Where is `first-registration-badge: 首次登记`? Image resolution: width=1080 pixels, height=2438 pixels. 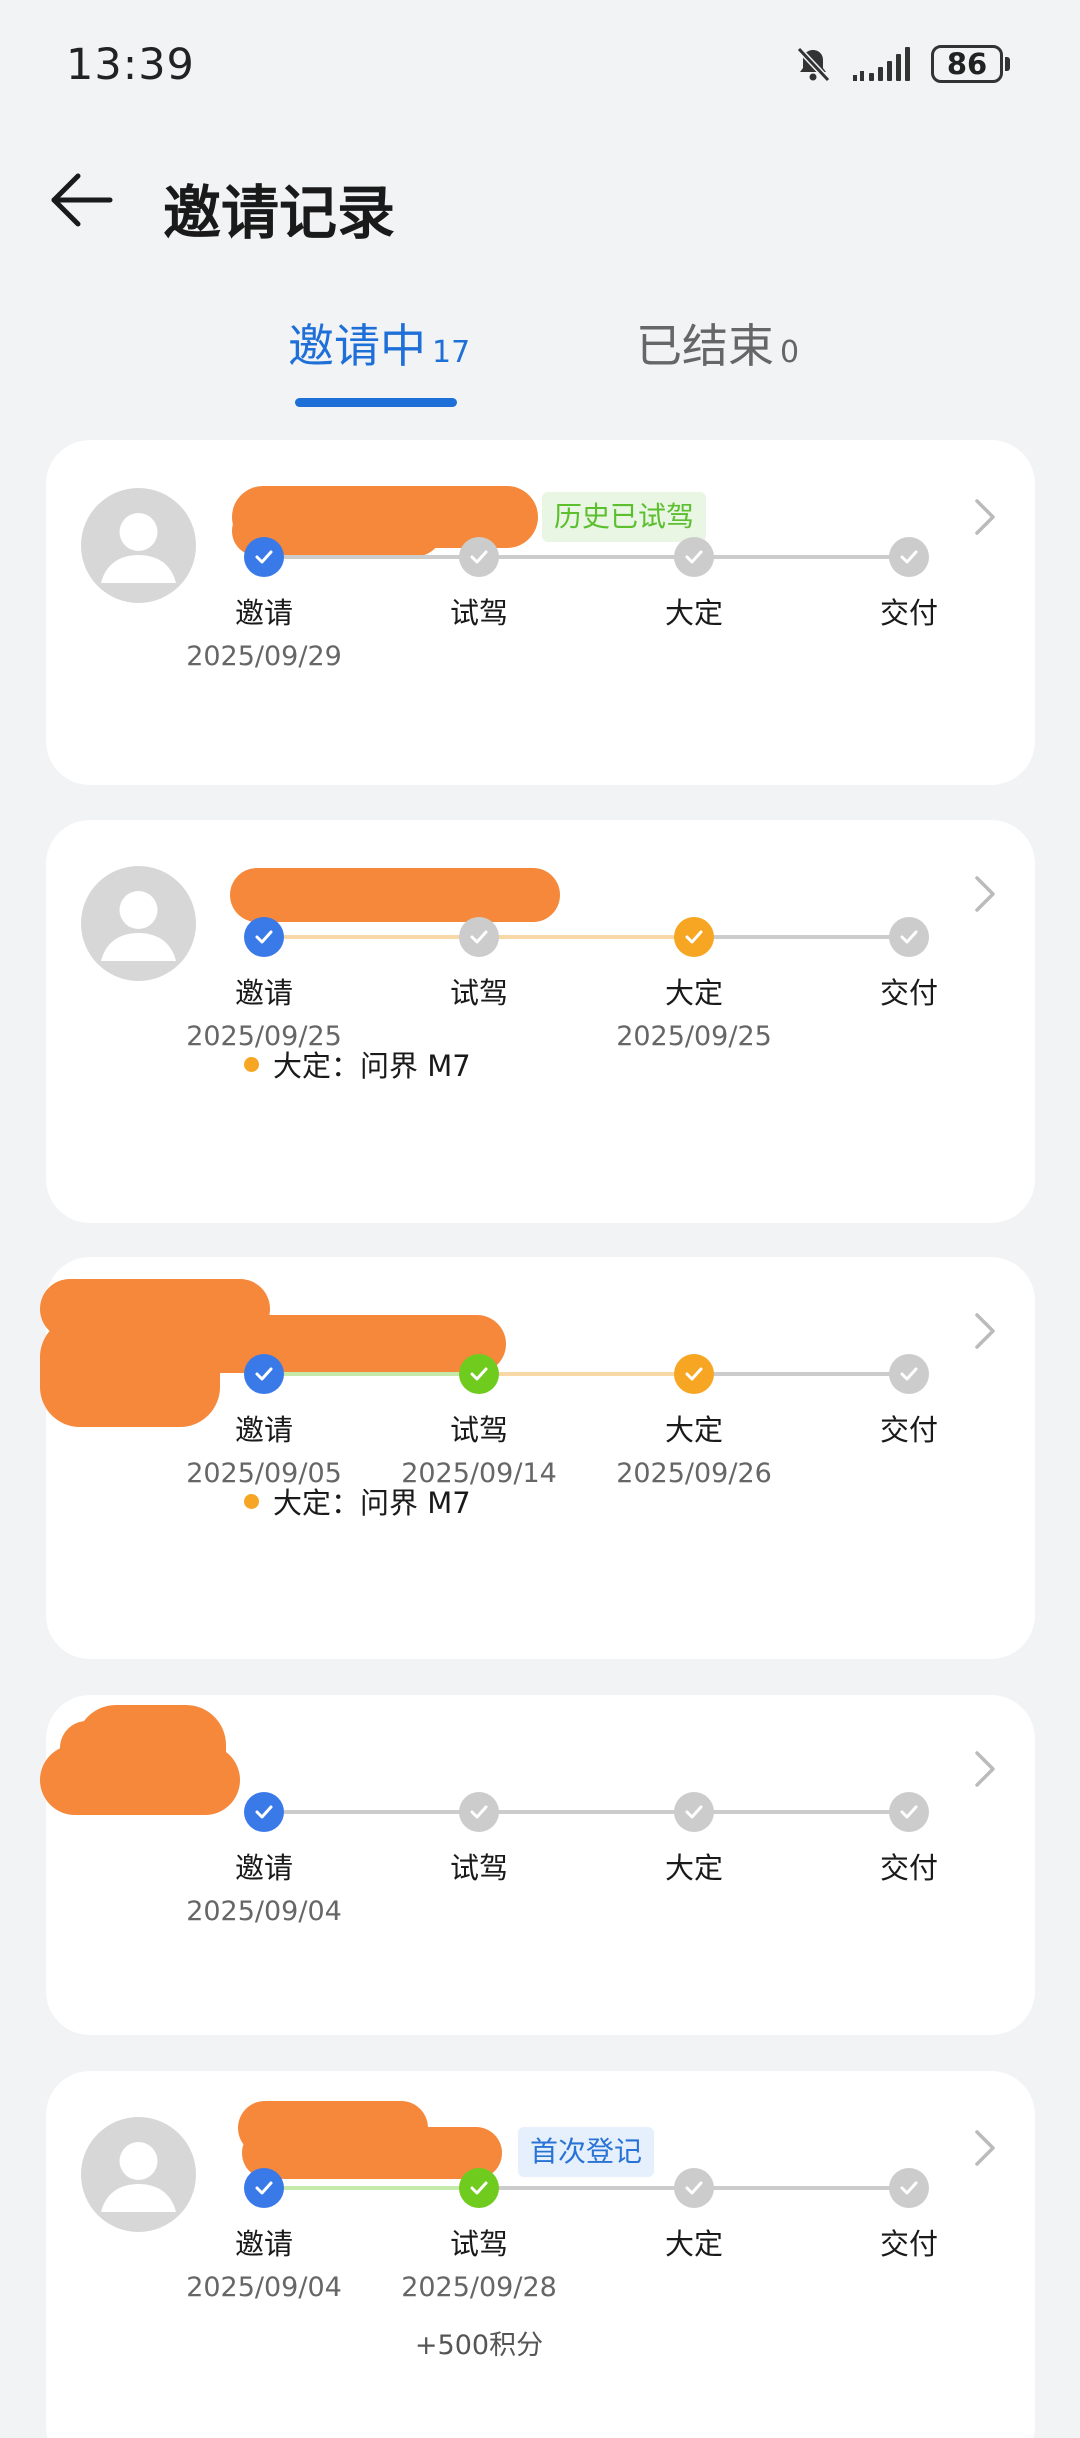
first-registration-badge: 首次登记 is located at coordinates (586, 2152).